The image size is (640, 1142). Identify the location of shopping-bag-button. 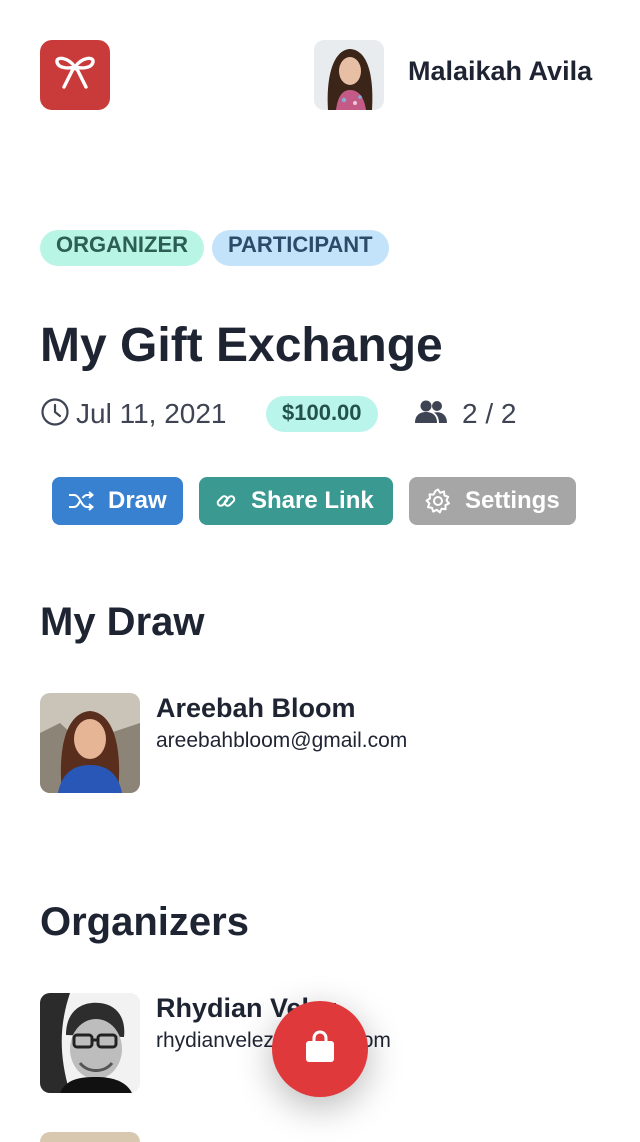
(320, 1049).